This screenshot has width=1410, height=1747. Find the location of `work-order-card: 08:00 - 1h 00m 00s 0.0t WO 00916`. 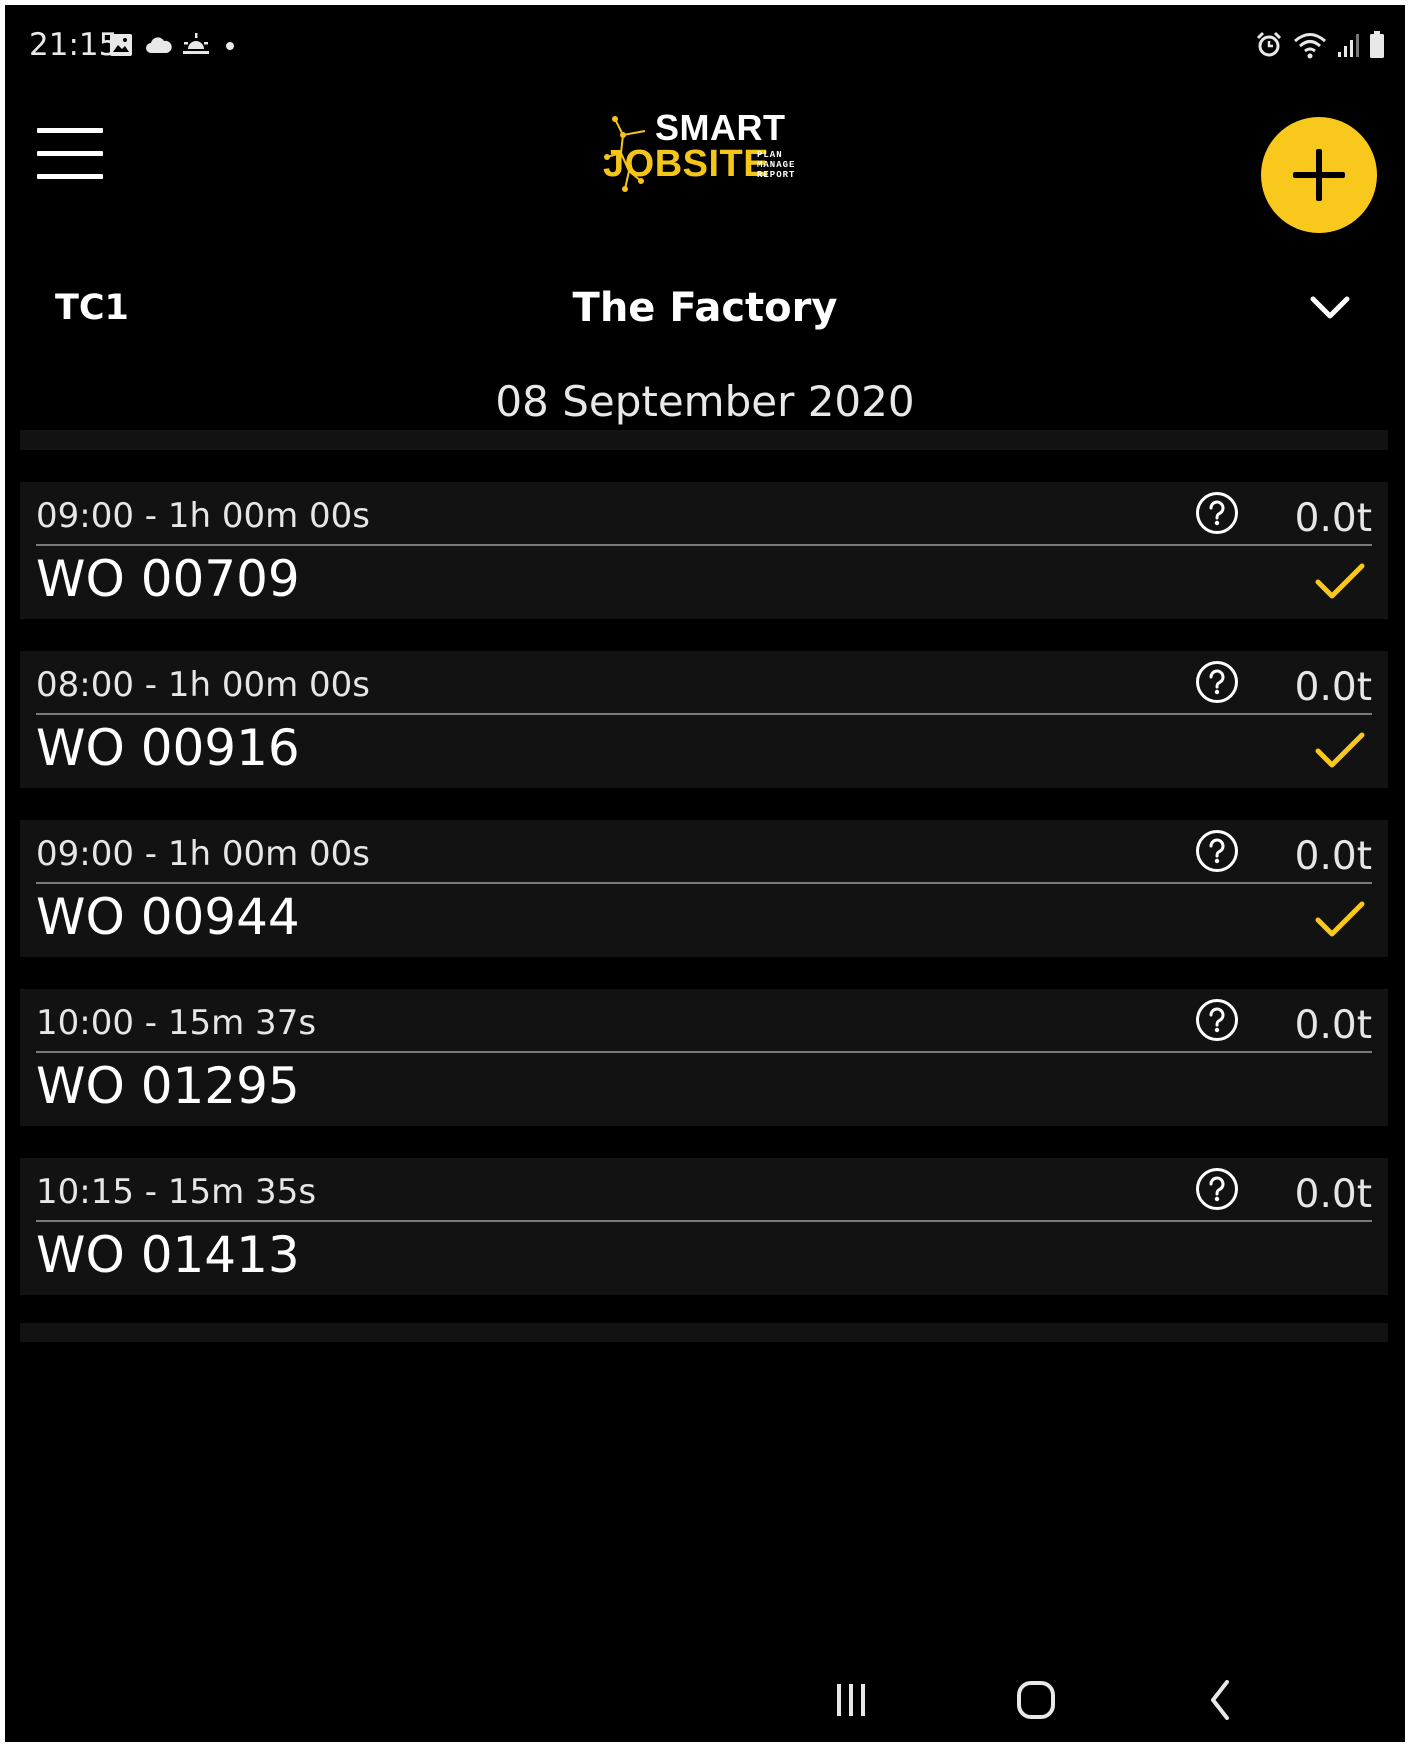

work-order-card: 08:00 - 1h 00m 00s 0.0t WO 00916 is located at coordinates (704, 719).